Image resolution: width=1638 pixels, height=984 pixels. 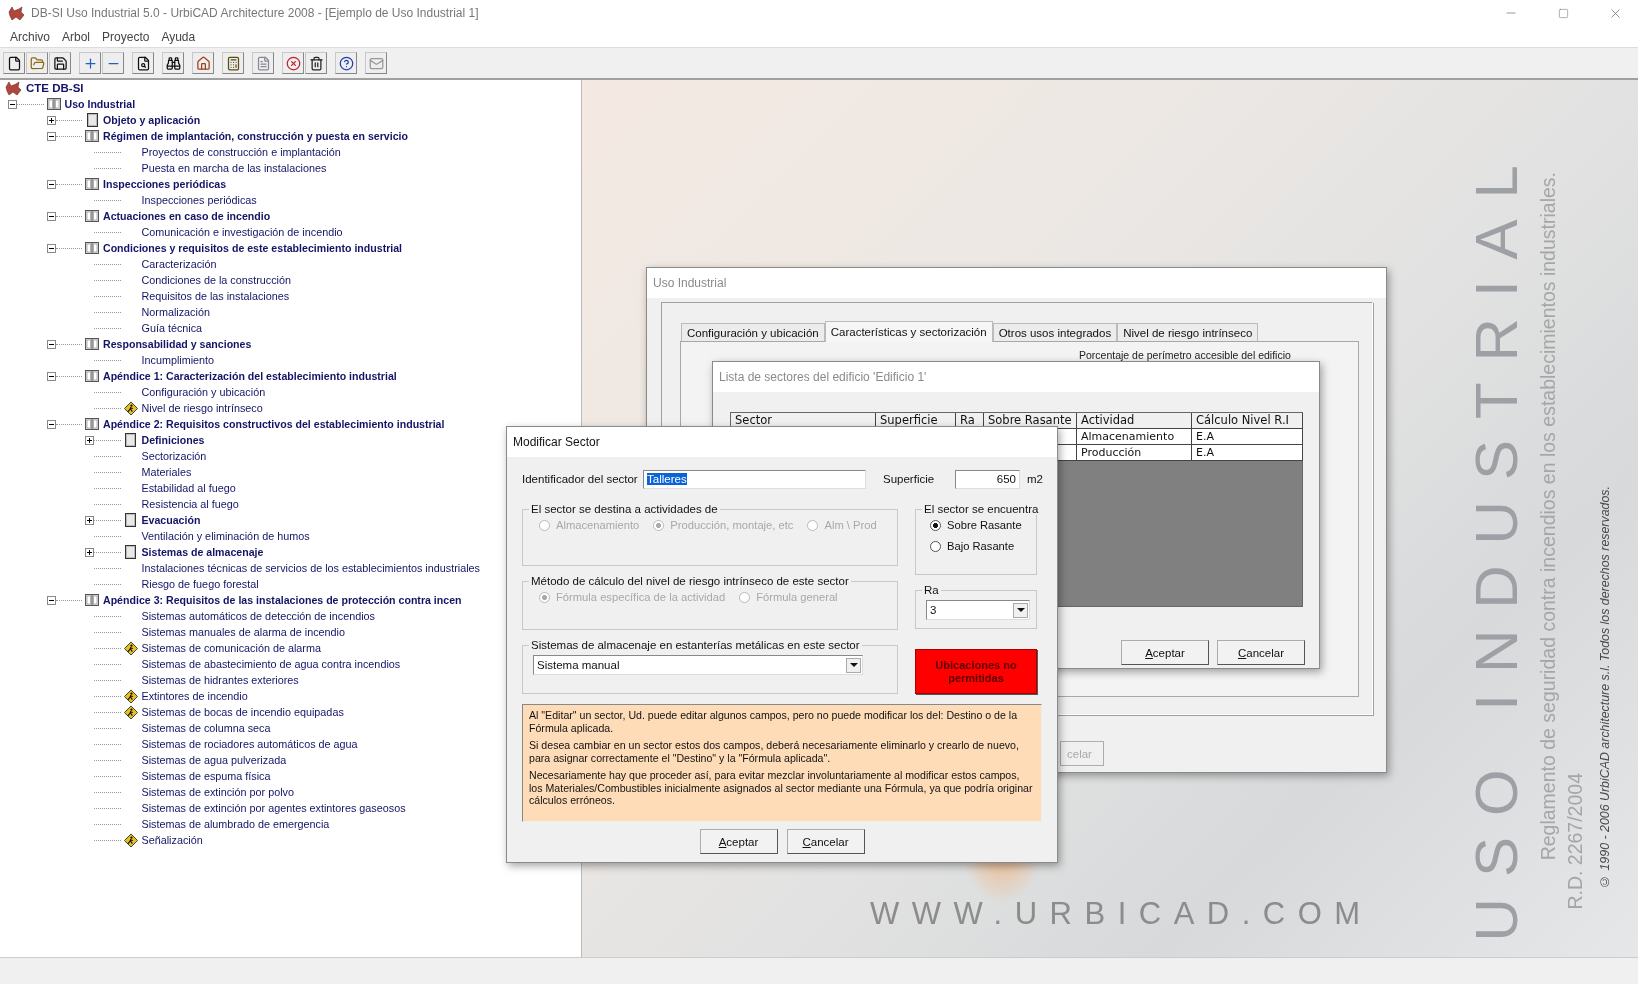 What do you see at coordinates (346, 63) in the screenshot?
I see `help-icon` at bounding box center [346, 63].